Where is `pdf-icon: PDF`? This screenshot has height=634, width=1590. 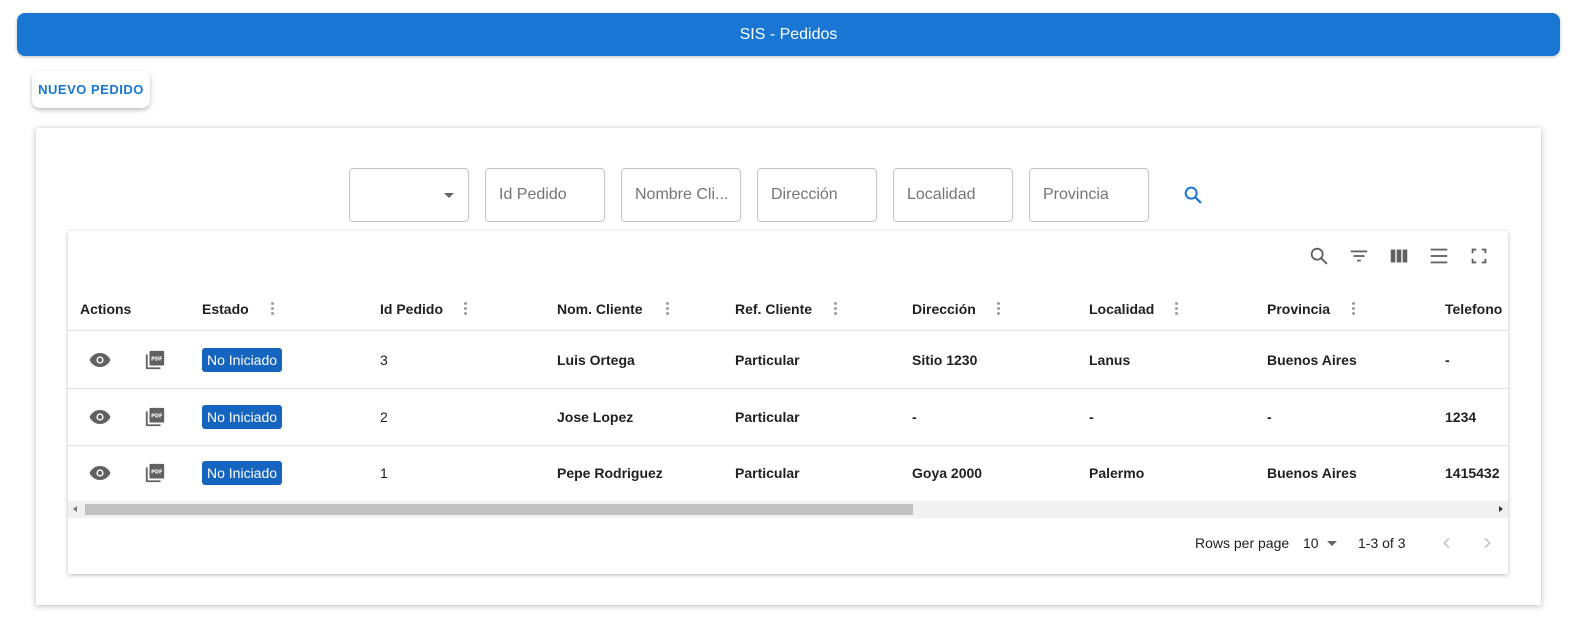 pdf-icon: PDF is located at coordinates (155, 416).